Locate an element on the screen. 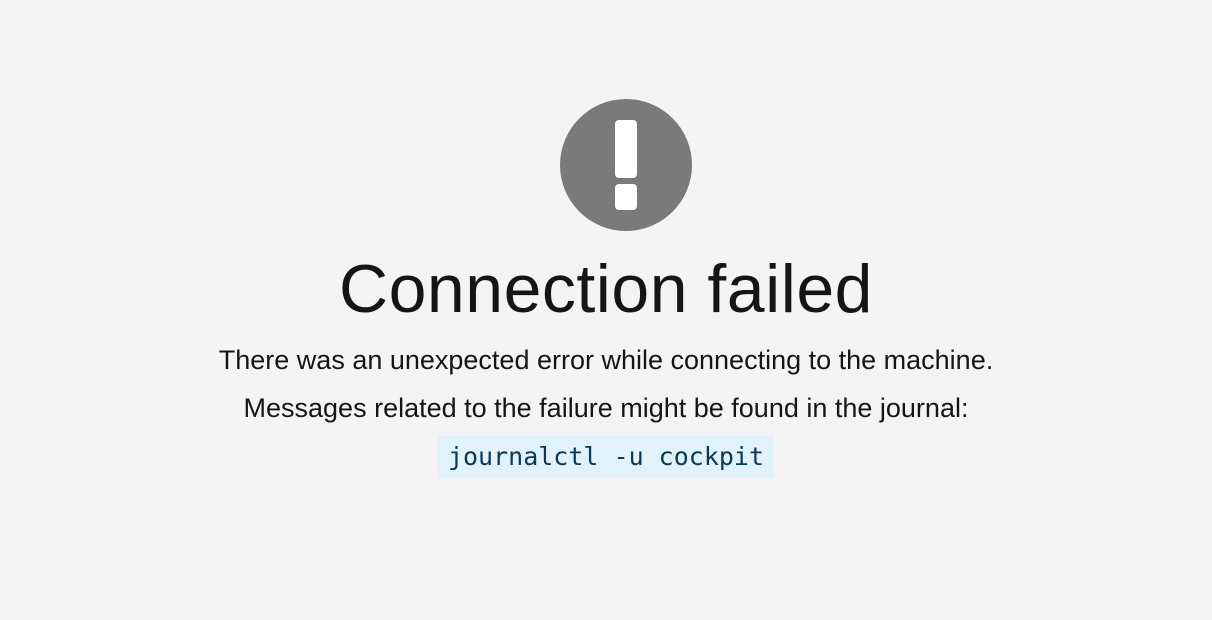 The height and width of the screenshot is (620, 1212). page-title: Connection failed is located at coordinates (606, 289).